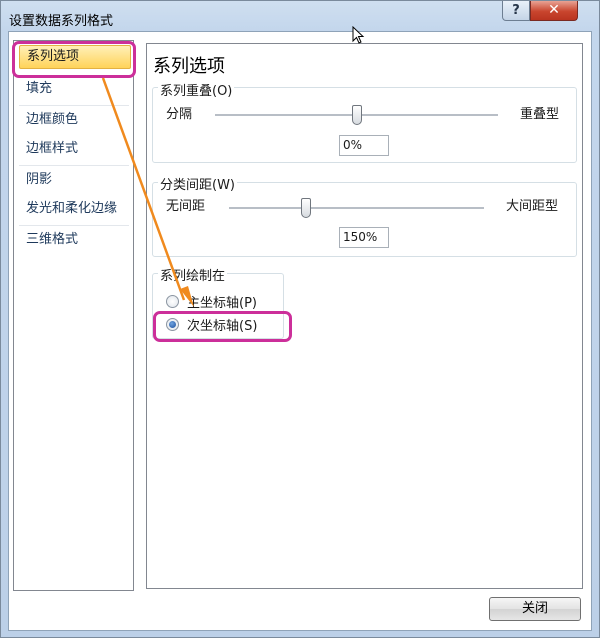 This screenshot has width=600, height=638. I want to click on dialog-title: 设置数据系列格式, so click(61, 21).